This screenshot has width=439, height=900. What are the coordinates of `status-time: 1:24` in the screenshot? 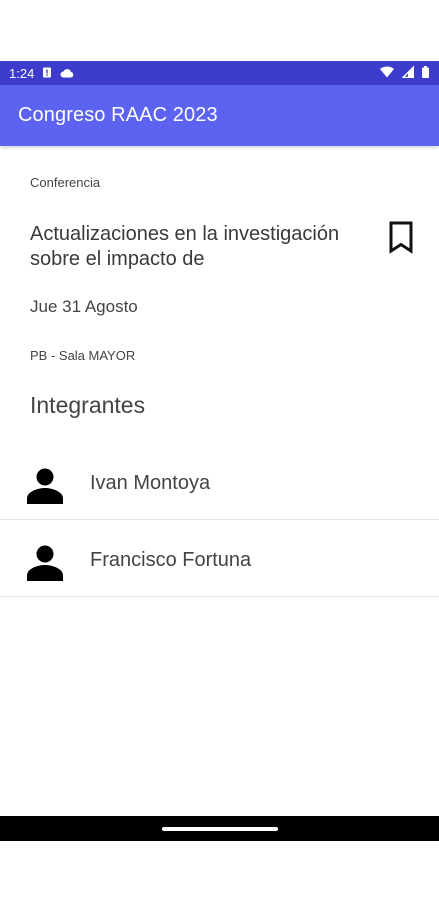 It's located at (22, 73).